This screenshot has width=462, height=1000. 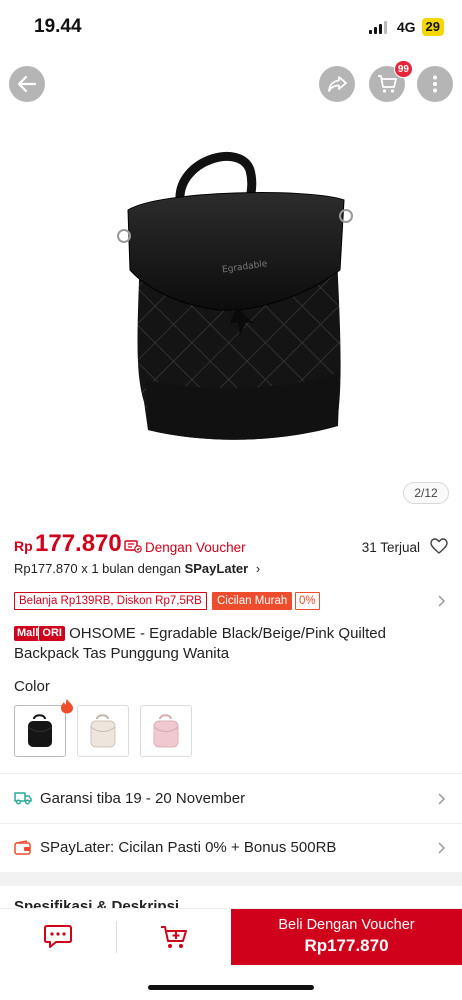 What do you see at coordinates (390, 547) in the screenshot?
I see `sold-count: 31 Terjual` at bounding box center [390, 547].